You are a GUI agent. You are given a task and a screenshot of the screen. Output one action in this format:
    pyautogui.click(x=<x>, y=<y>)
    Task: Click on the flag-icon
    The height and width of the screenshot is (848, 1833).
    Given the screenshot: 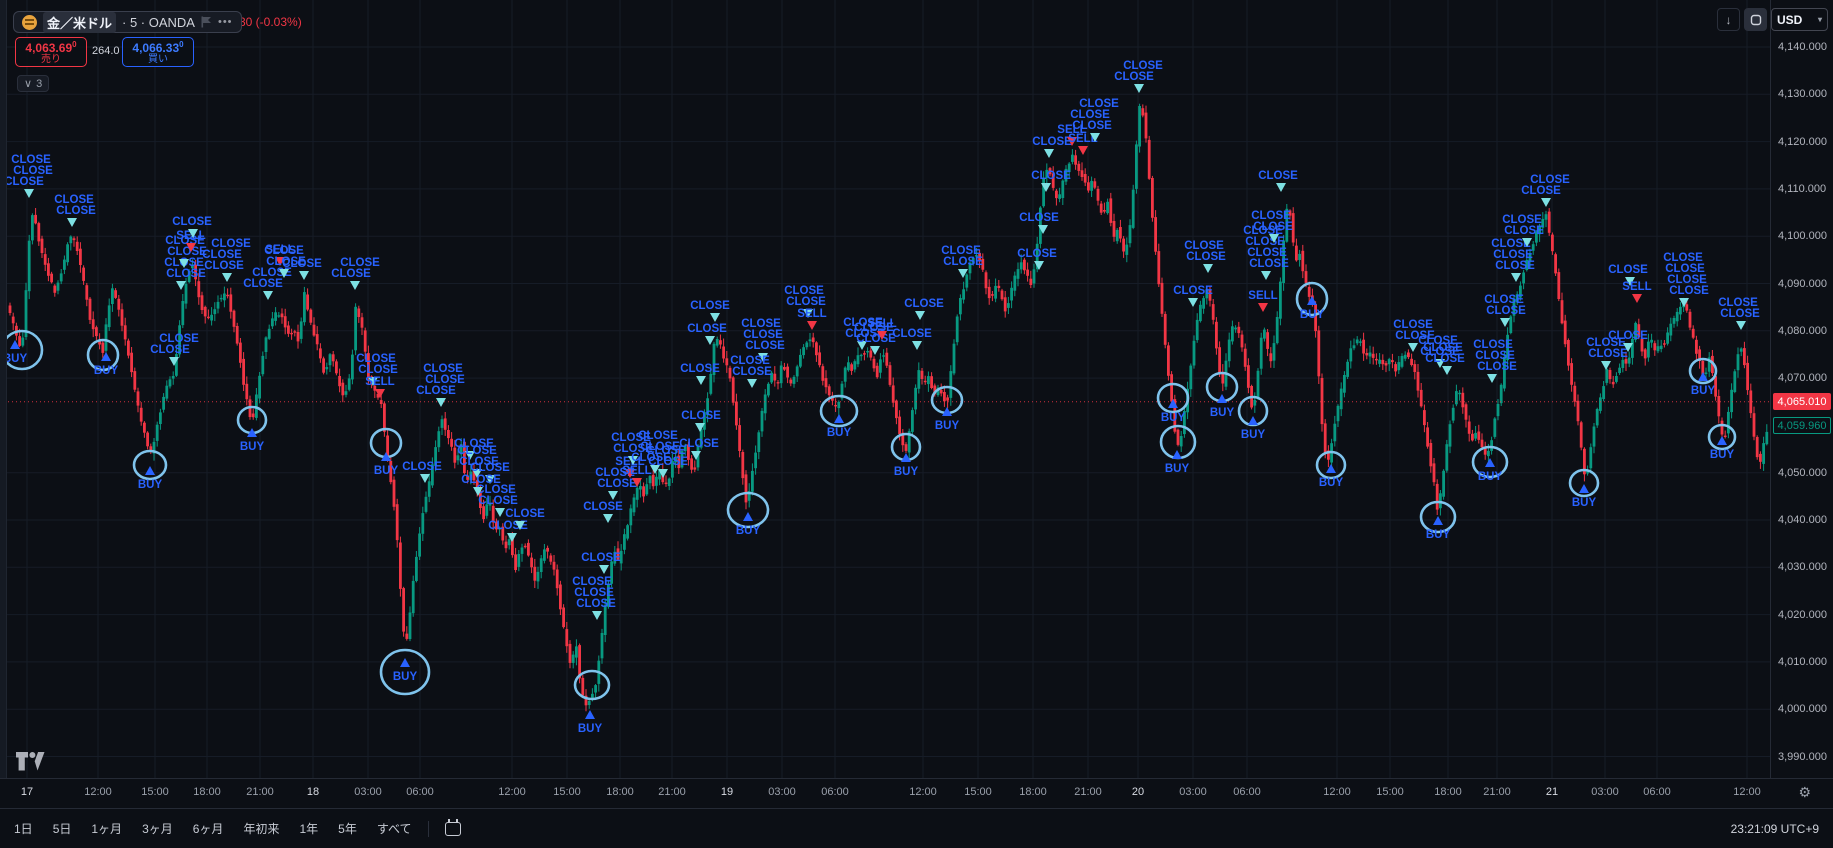 What is the action you would take?
    pyautogui.click(x=206, y=22)
    